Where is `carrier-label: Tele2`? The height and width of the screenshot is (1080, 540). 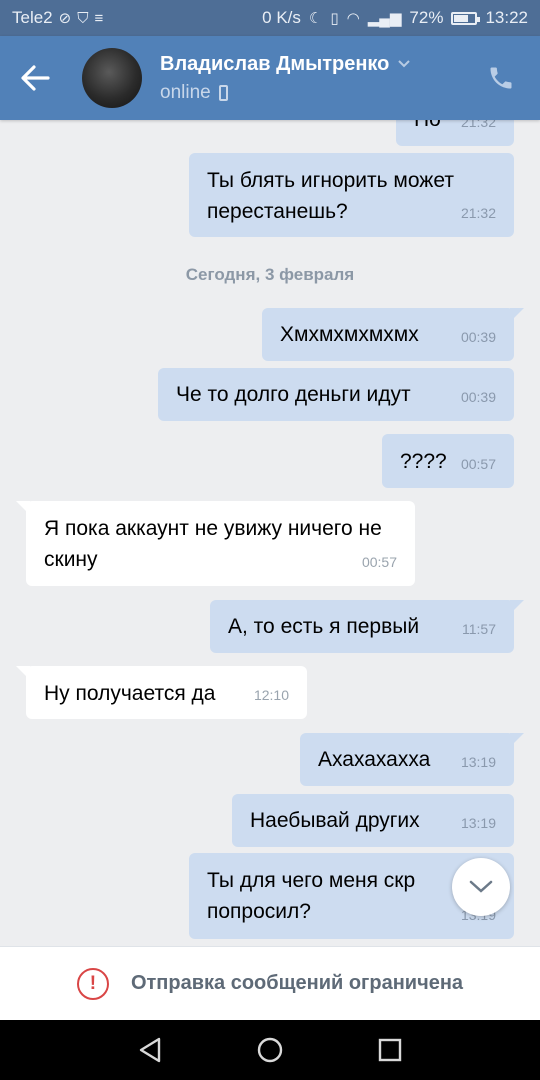
carrier-label: Tele2 is located at coordinates (32, 17).